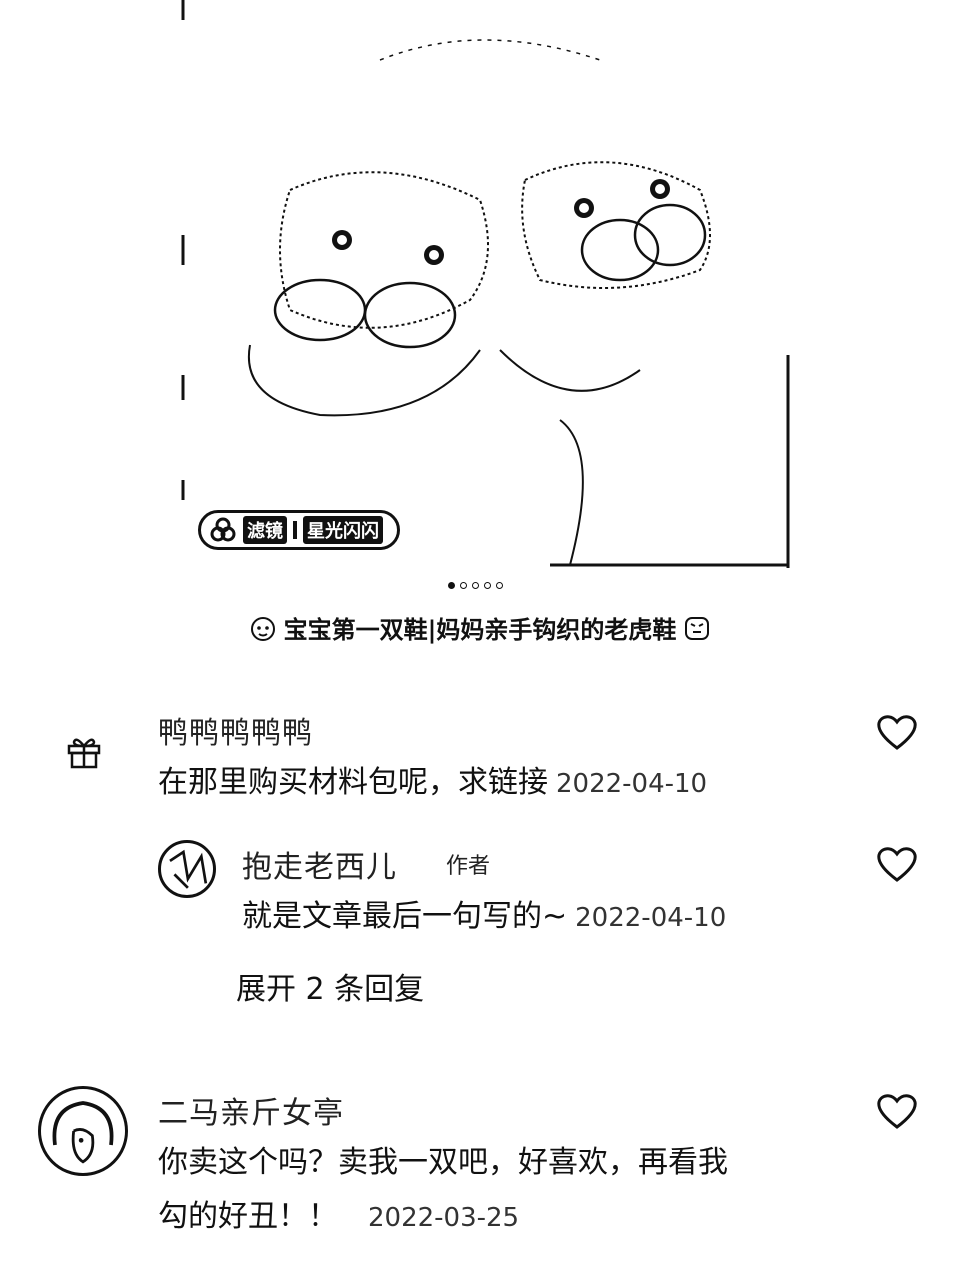 The height and width of the screenshot is (1280, 960). I want to click on baby-emoji-icon, so click(262, 628).